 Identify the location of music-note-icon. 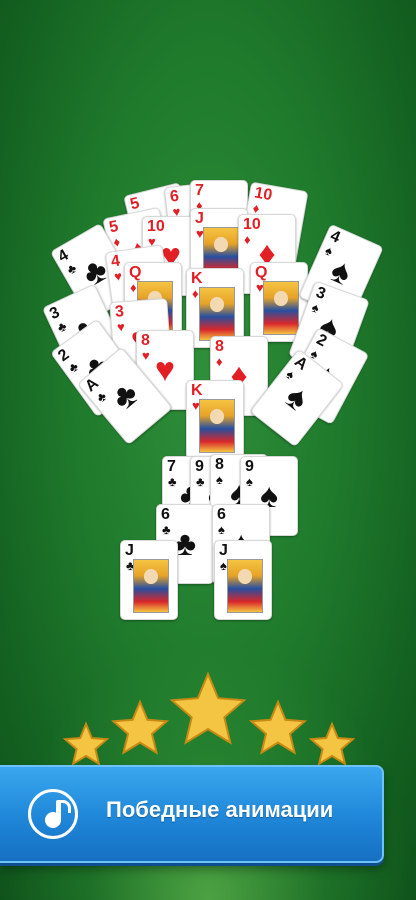
(53, 814).